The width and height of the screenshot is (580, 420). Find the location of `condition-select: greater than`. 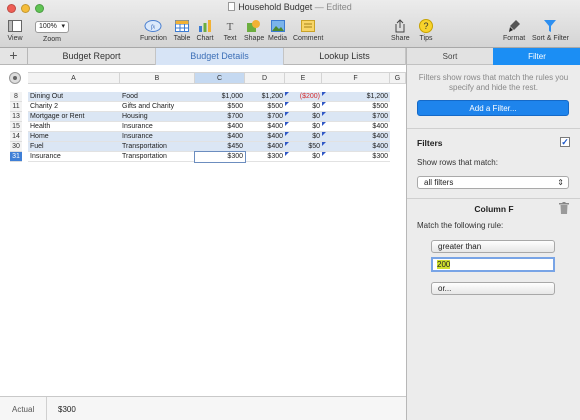

condition-select: greater than is located at coordinates (493, 246).